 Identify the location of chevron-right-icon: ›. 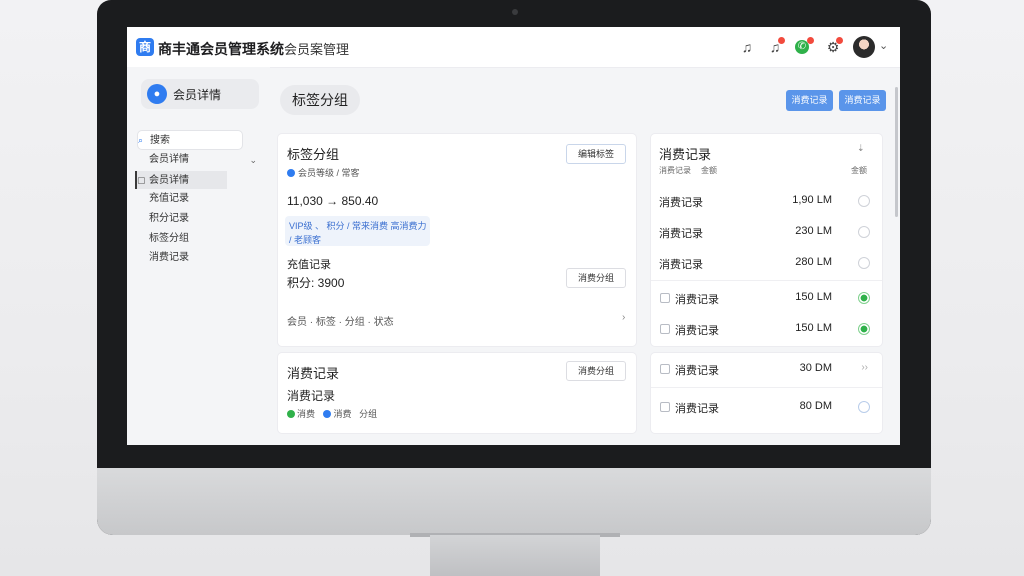
(623, 317).